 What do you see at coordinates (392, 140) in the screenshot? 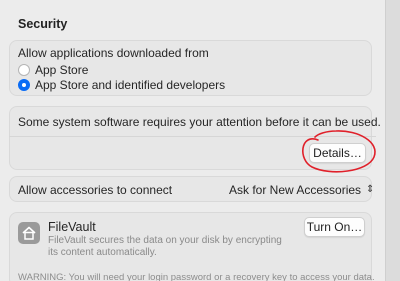
I see `scrollbar` at bounding box center [392, 140].